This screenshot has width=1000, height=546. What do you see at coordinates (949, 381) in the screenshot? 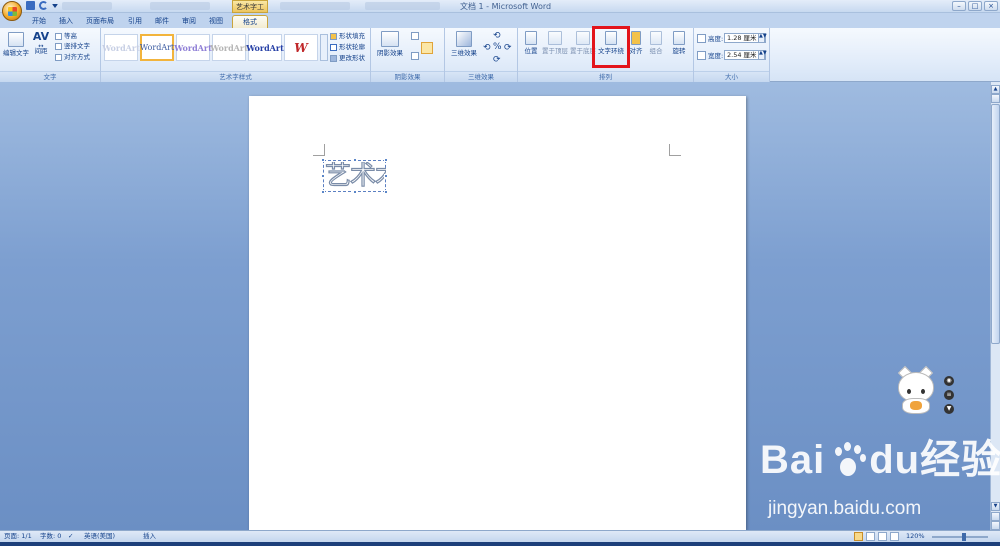
I see `share-icon: ◉` at bounding box center [949, 381].